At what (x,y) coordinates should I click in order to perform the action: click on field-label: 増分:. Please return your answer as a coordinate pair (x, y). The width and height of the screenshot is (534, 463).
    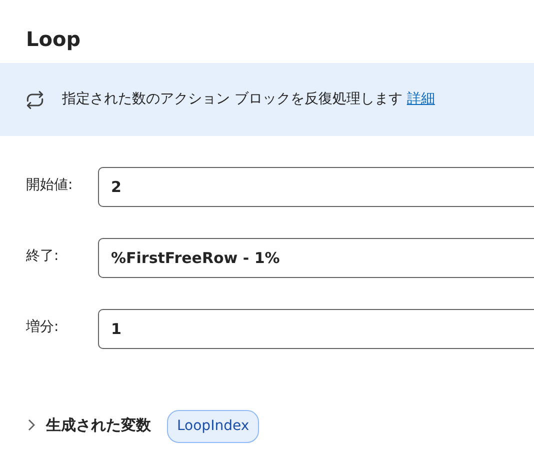
    Looking at the image, I should click on (43, 327).